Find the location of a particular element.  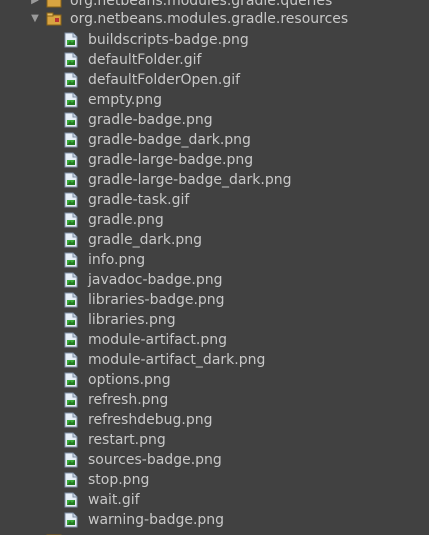

tree-node-file: javadoc-badge.png is located at coordinates (214, 280).